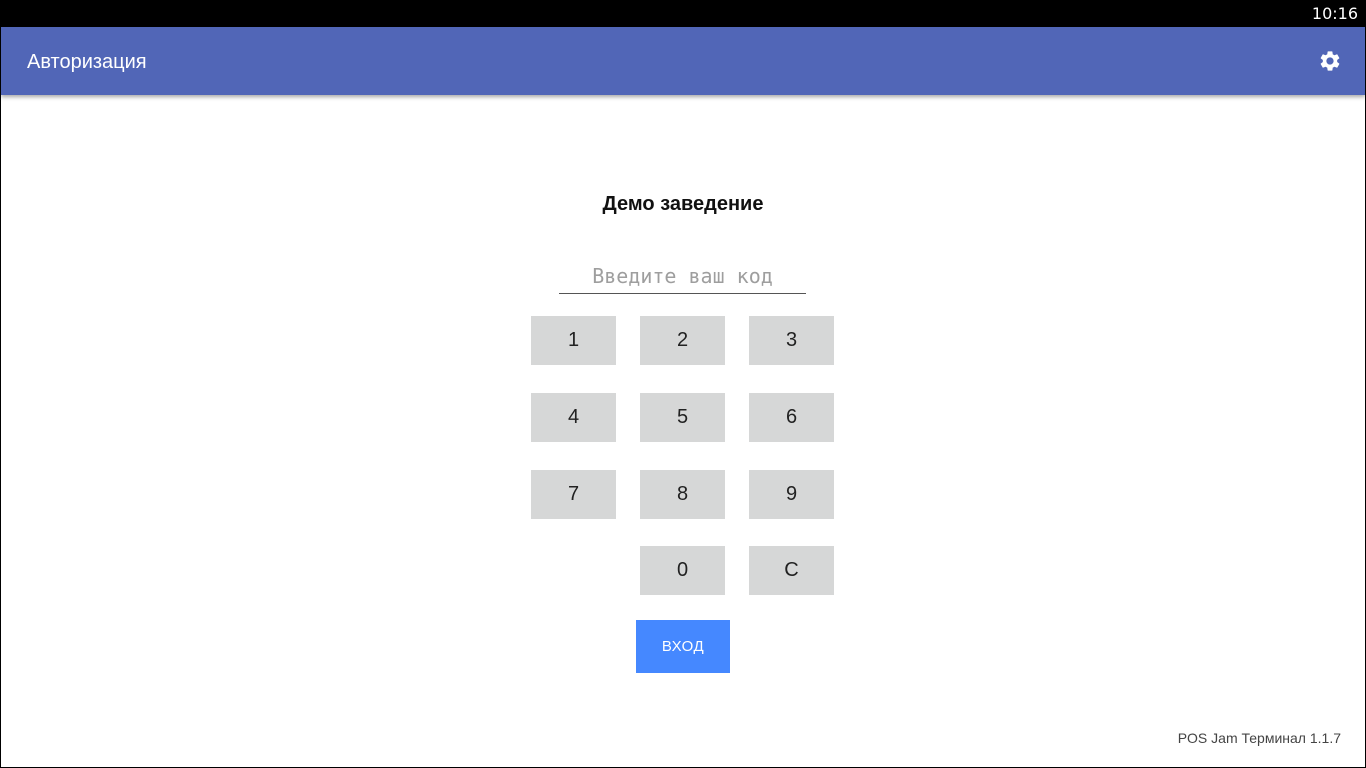  I want to click on clear-key: C, so click(791, 570).